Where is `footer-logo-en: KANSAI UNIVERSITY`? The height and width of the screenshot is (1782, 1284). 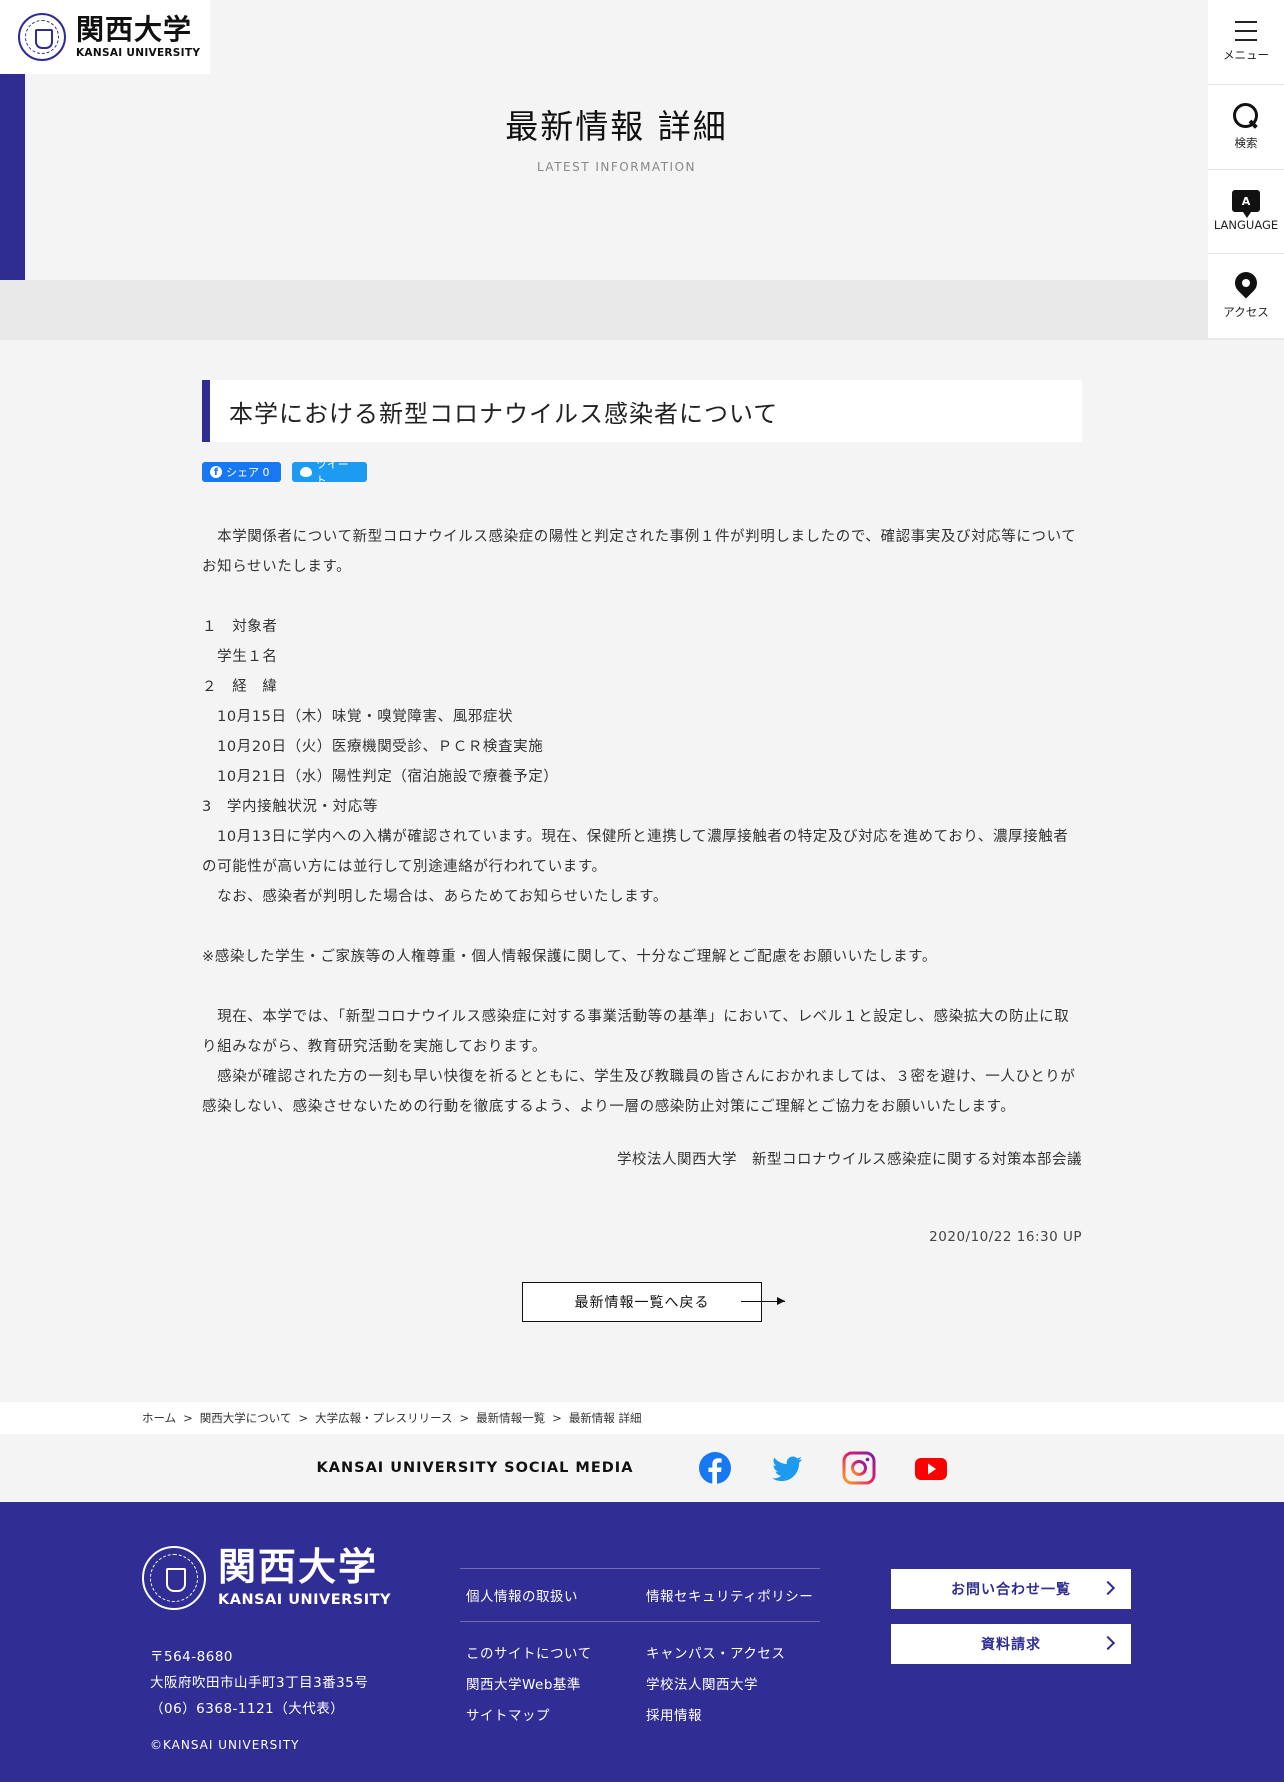 footer-logo-en: KANSAI UNIVERSITY is located at coordinates (305, 1600).